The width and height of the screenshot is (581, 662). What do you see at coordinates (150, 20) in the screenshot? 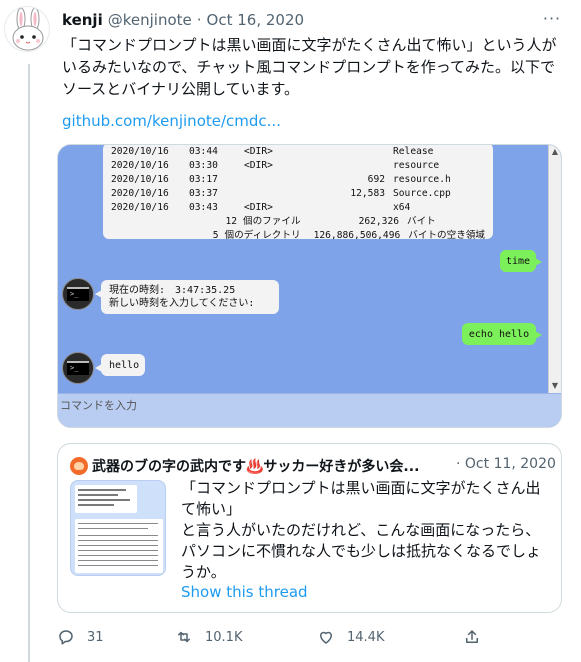
I see `author-handle: @kenjinote` at bounding box center [150, 20].